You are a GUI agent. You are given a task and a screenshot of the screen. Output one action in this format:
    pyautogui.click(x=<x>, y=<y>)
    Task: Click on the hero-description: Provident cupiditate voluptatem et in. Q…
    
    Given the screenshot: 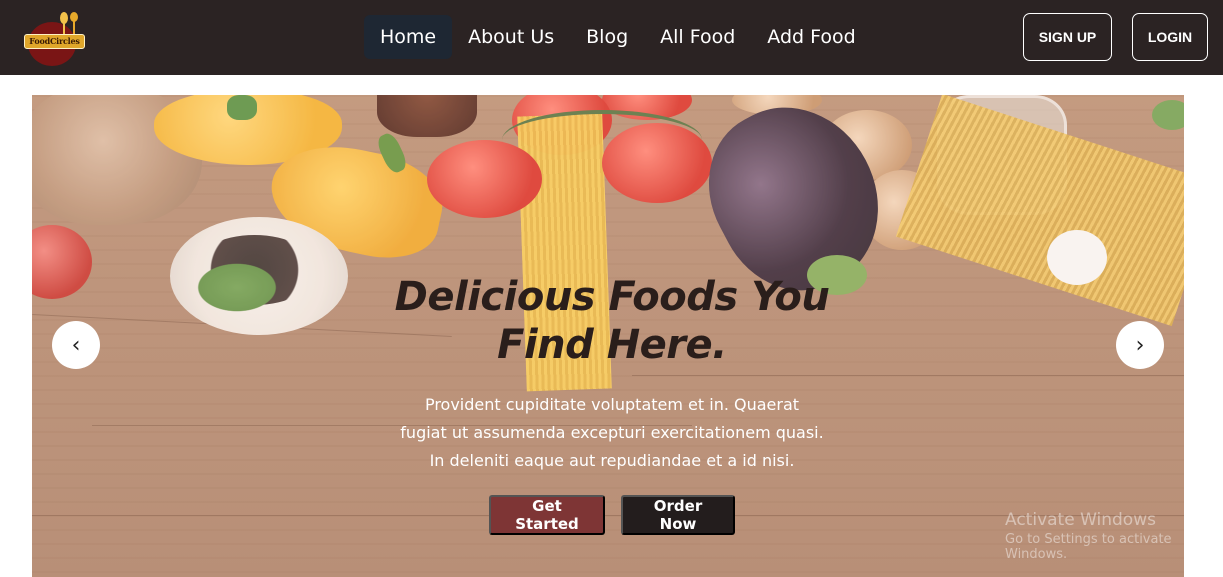 What is the action you would take?
    pyautogui.click(x=612, y=432)
    